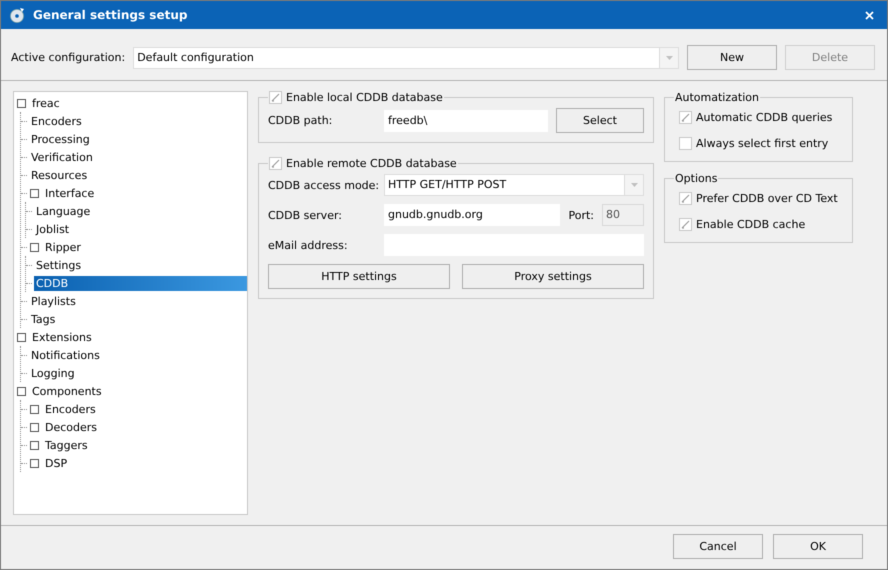  What do you see at coordinates (43, 319) in the screenshot?
I see `tree-item: Tags` at bounding box center [43, 319].